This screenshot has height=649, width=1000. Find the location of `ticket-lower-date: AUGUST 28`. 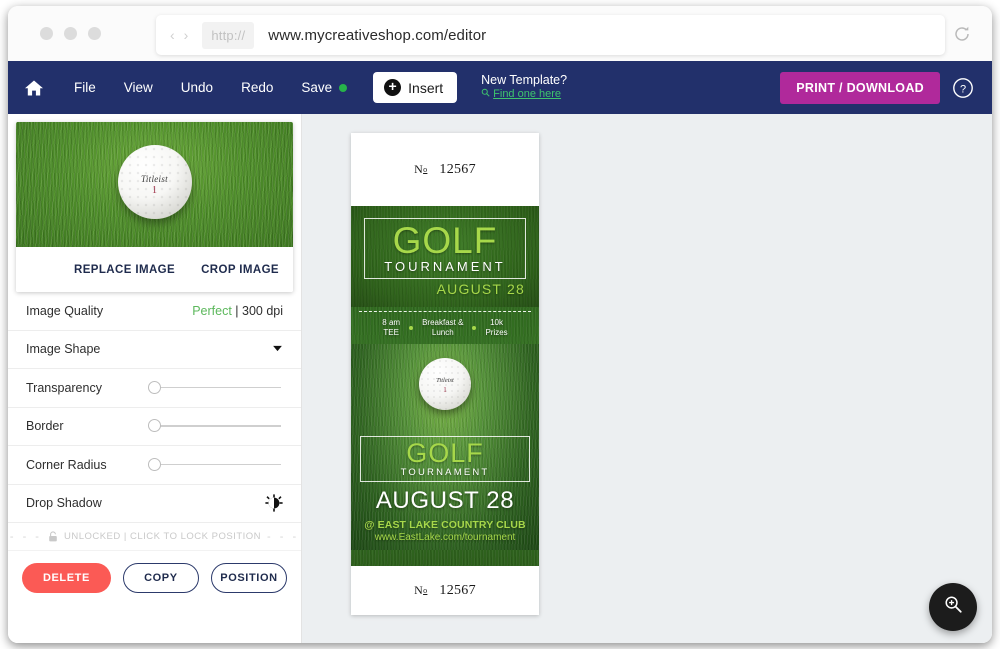

ticket-lower-date: AUGUST 28 is located at coordinates (445, 500).